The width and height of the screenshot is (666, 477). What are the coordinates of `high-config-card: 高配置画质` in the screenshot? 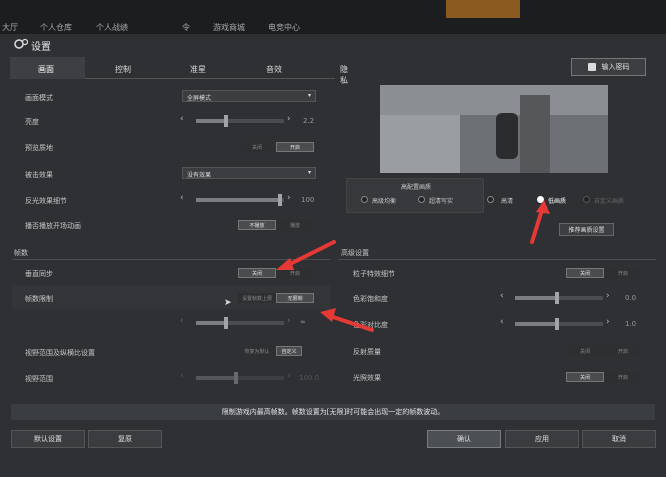 It's located at (415, 195).